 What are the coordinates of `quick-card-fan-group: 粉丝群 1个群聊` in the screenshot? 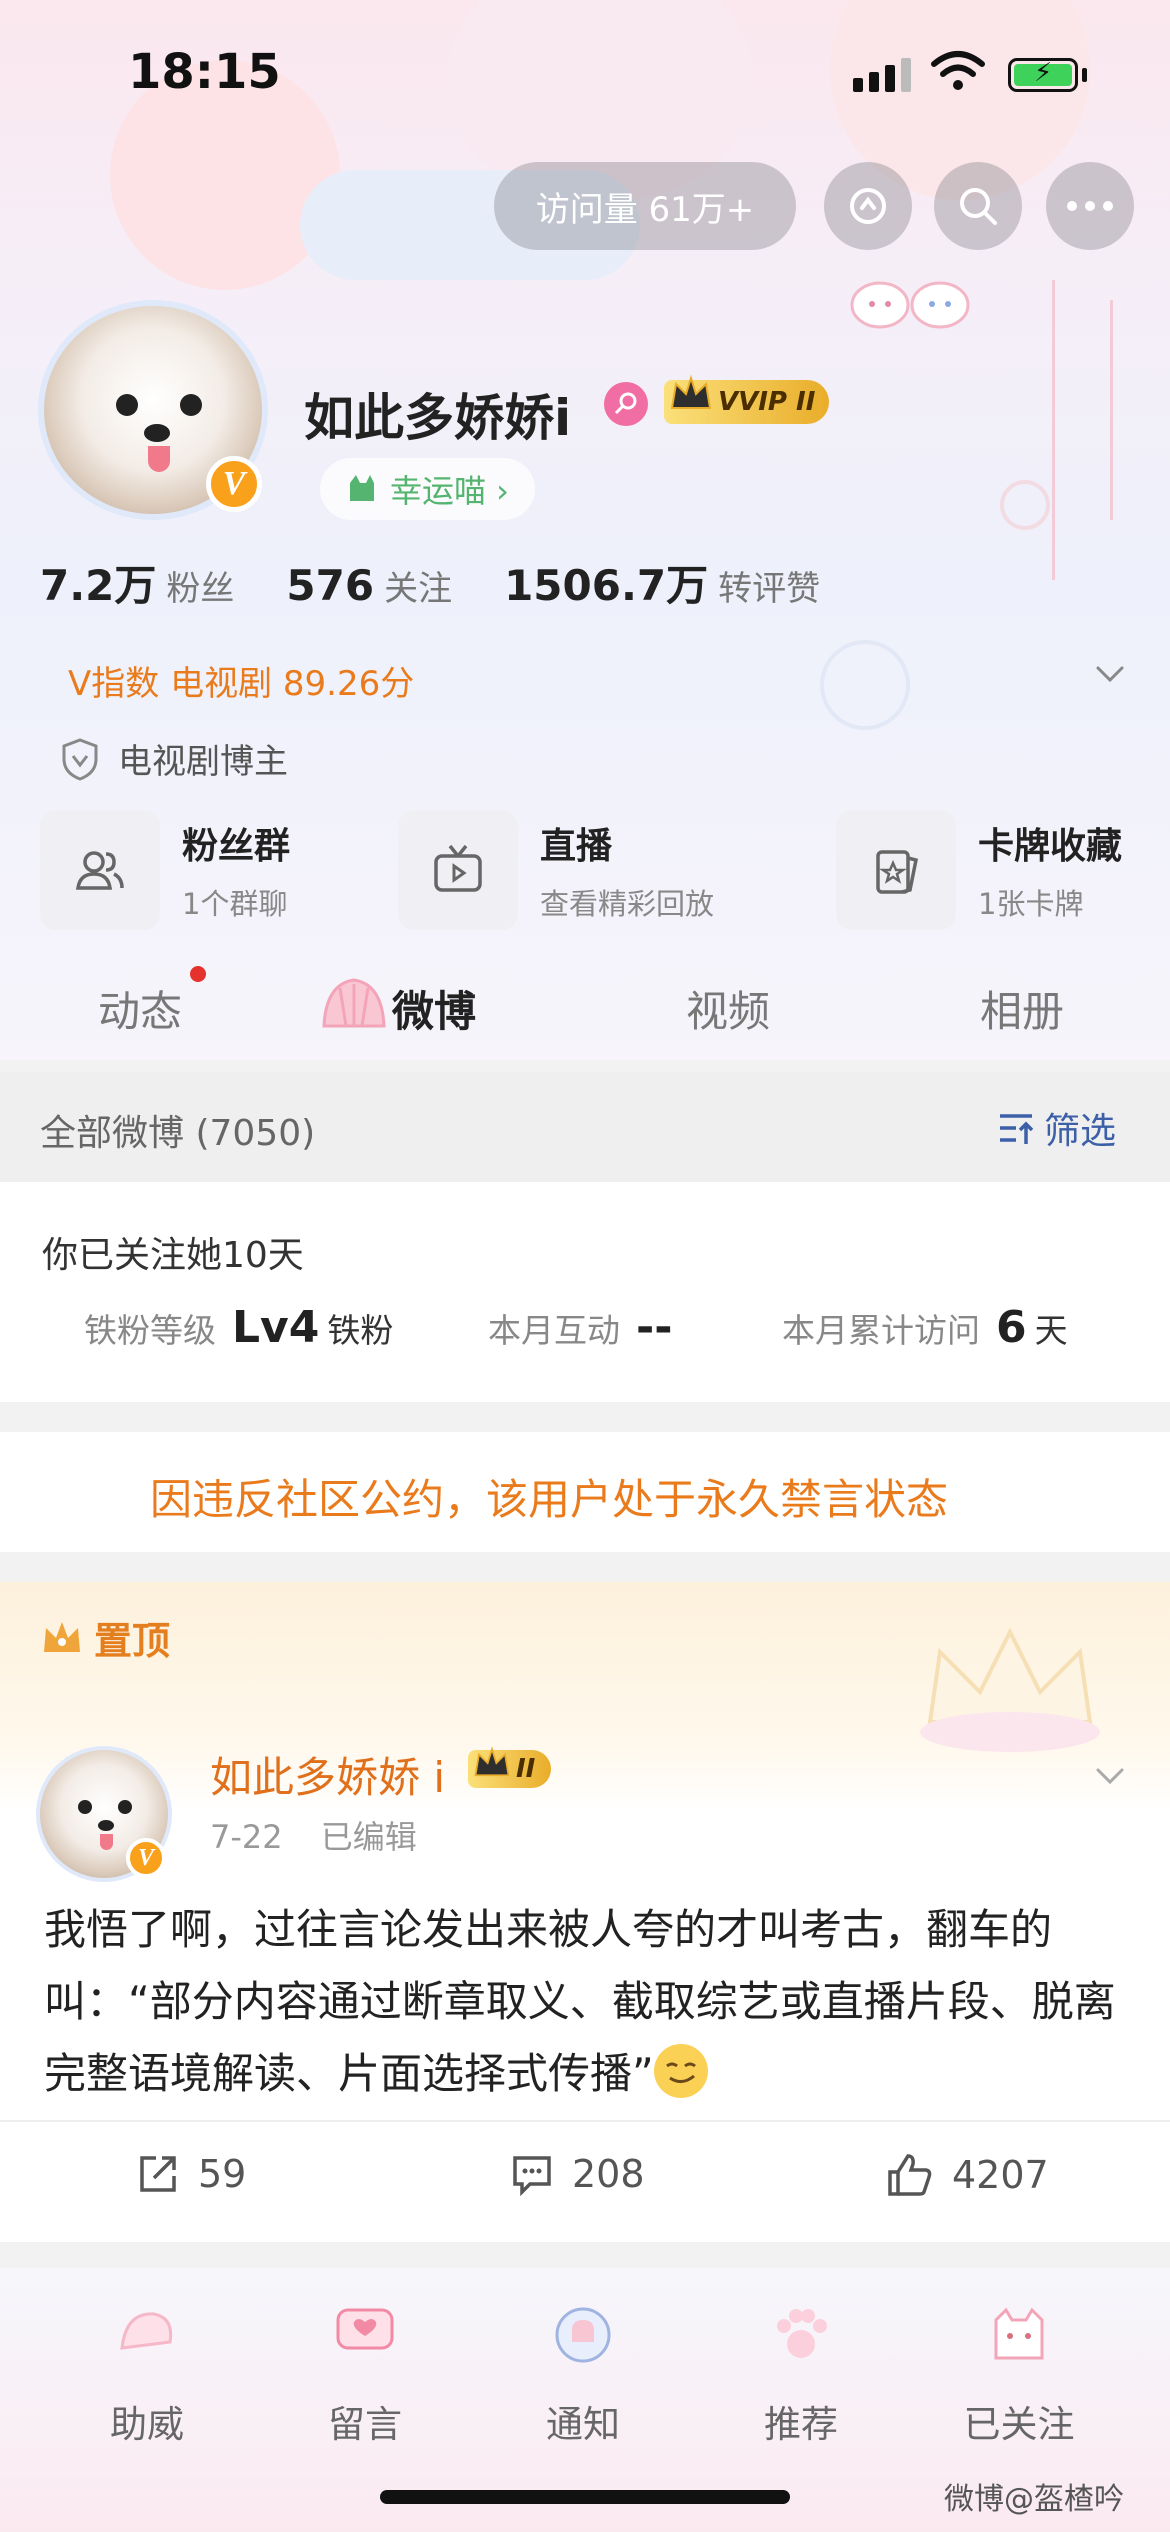 It's located at (165, 870).